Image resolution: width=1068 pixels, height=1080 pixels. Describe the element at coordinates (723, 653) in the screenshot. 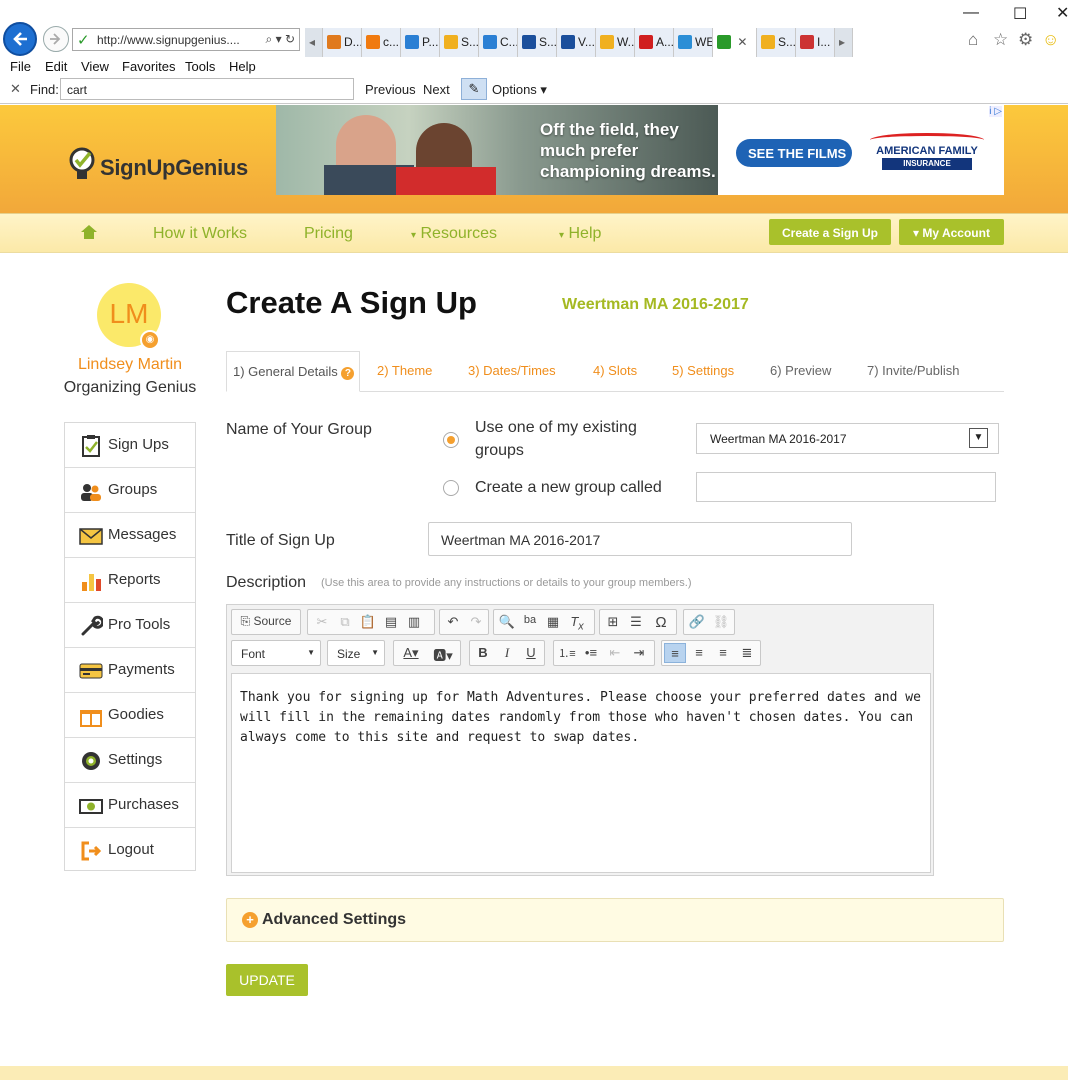

I see `align-right-icon: ≡` at that location.